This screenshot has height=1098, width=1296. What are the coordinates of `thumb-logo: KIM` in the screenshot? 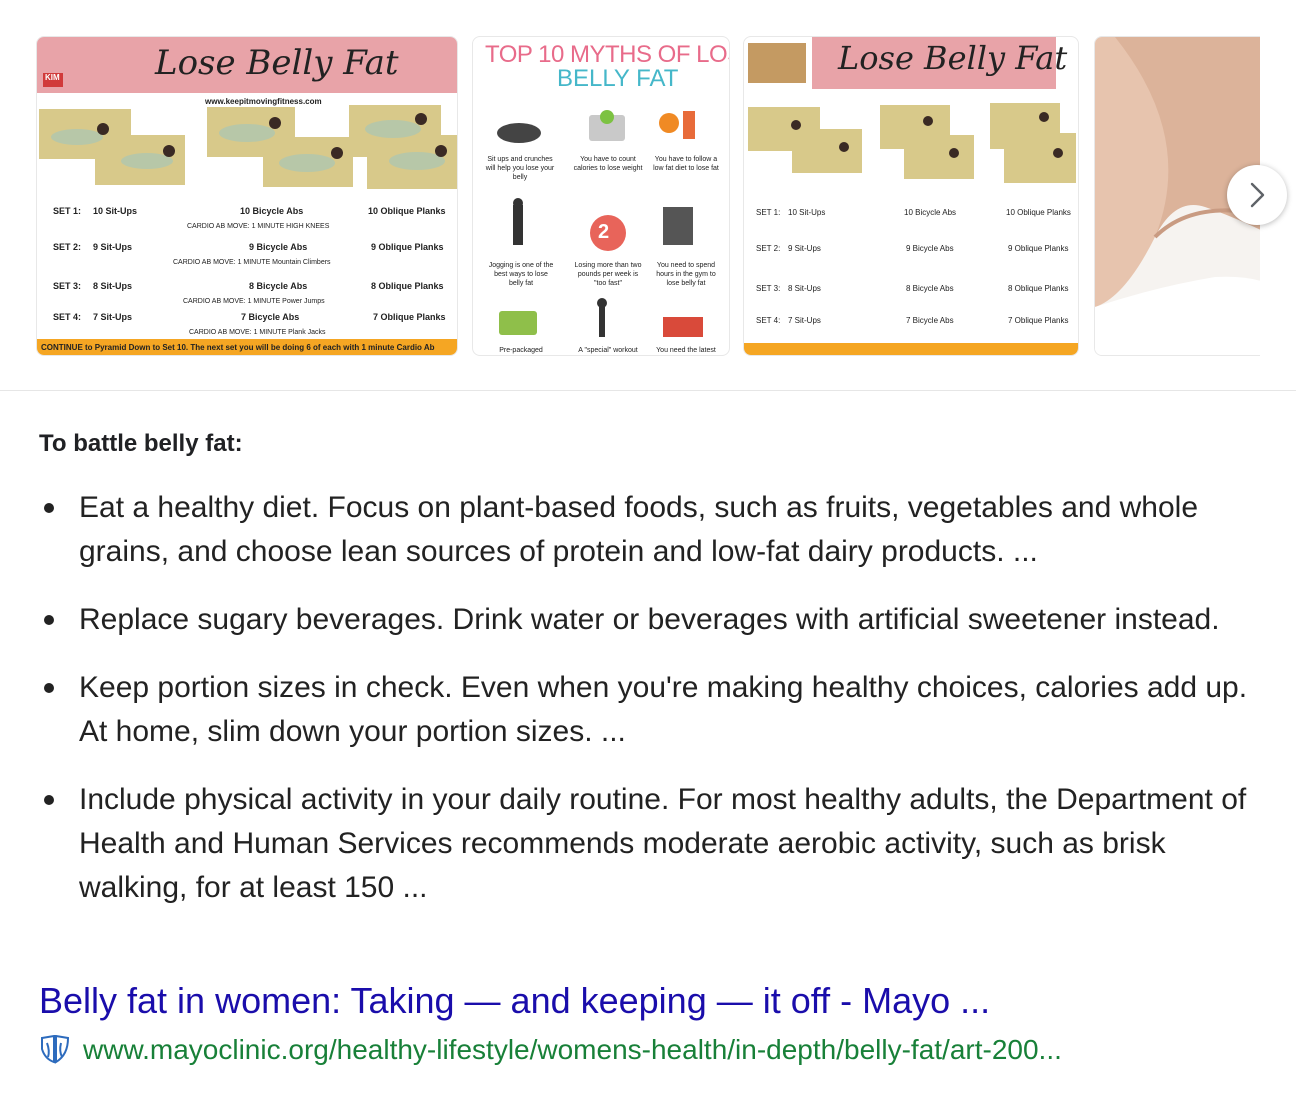 It's located at (52, 77).